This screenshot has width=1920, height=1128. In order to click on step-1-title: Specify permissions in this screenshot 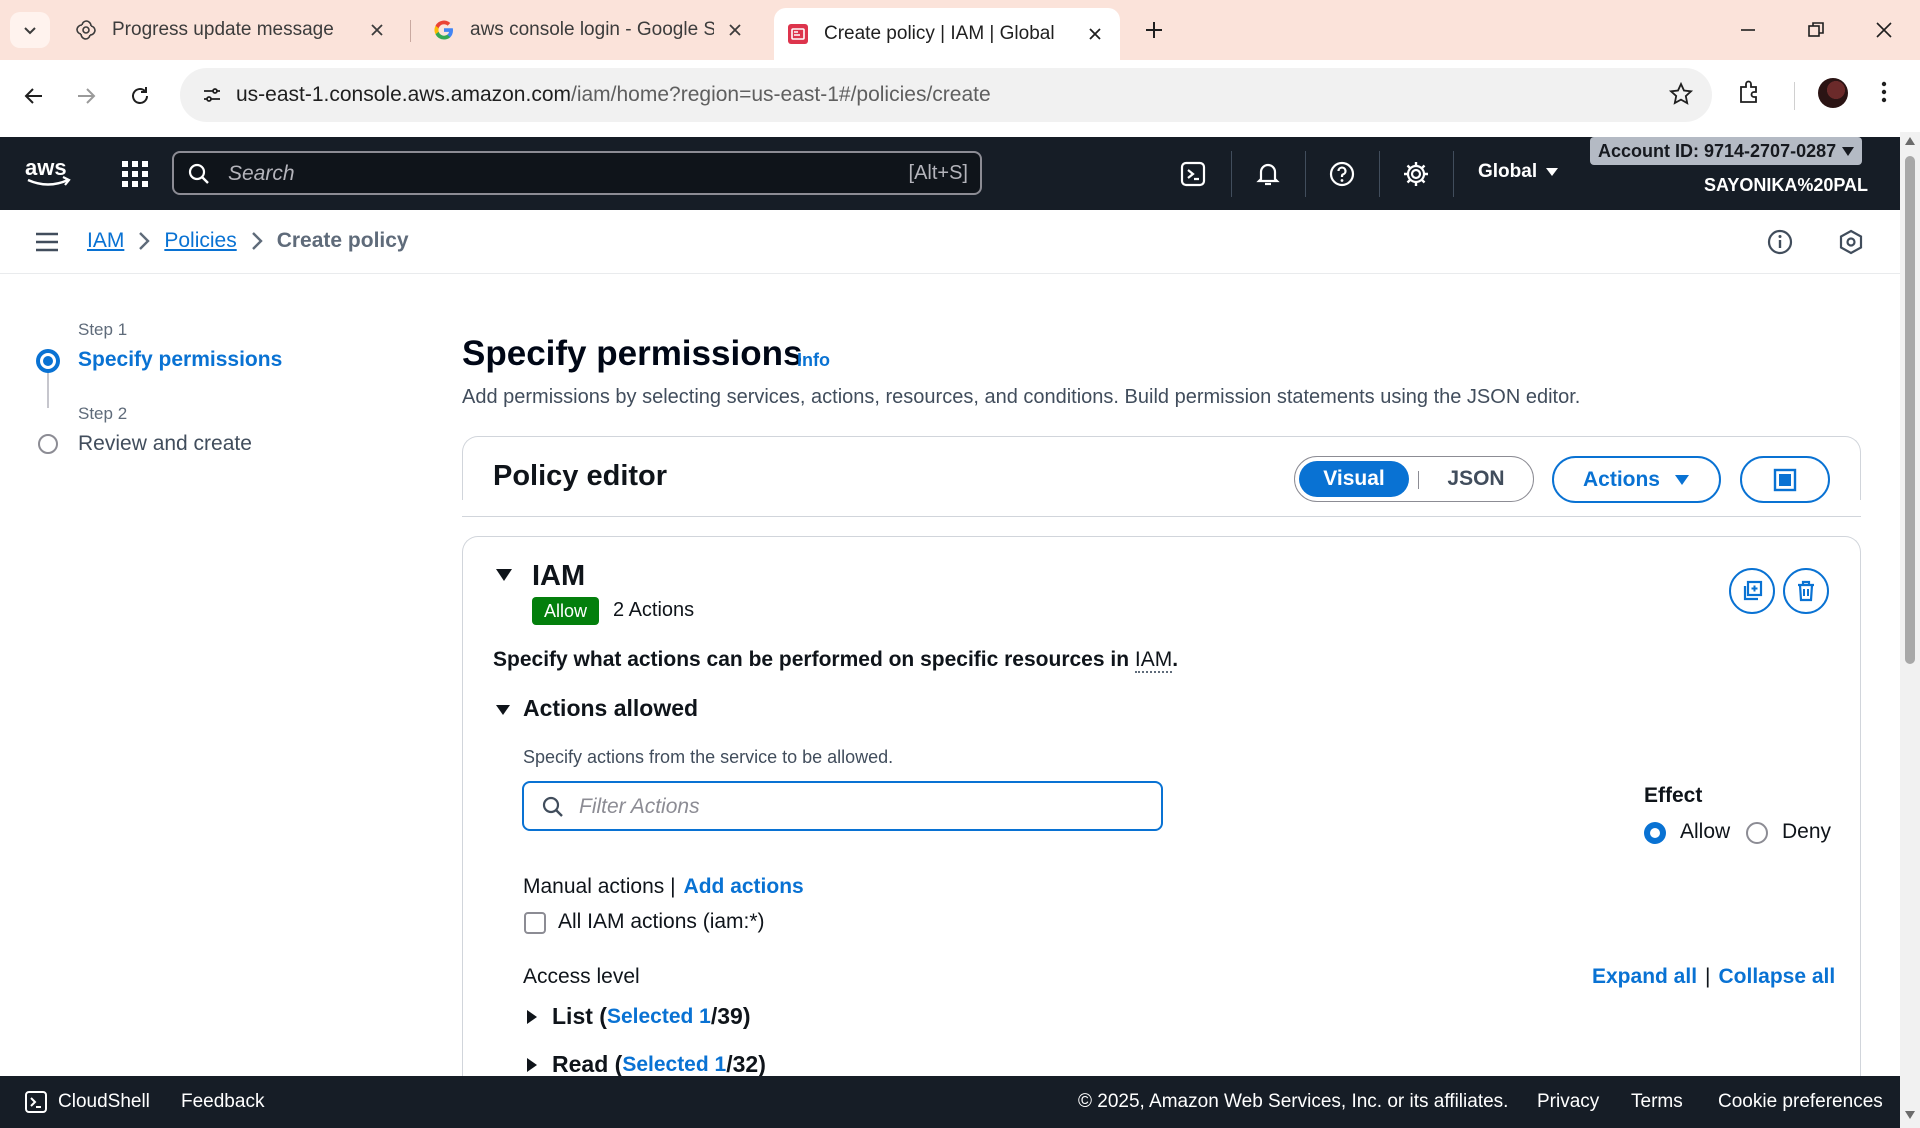, I will do `click(180, 360)`.